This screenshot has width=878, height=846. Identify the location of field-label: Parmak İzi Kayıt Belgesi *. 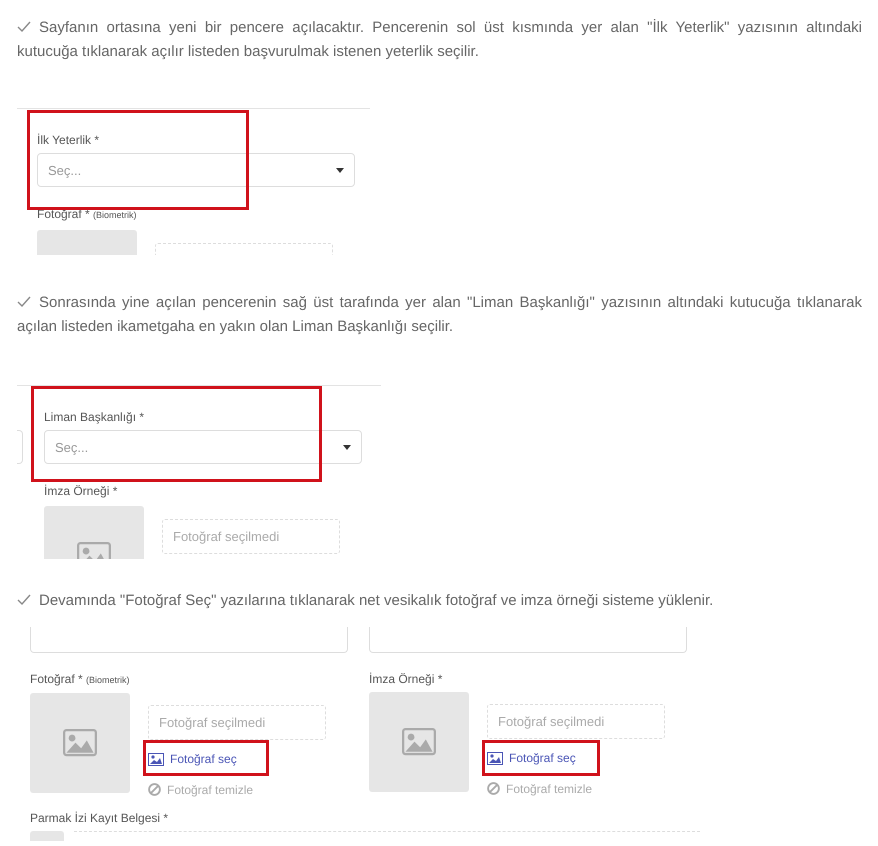
(100, 818).